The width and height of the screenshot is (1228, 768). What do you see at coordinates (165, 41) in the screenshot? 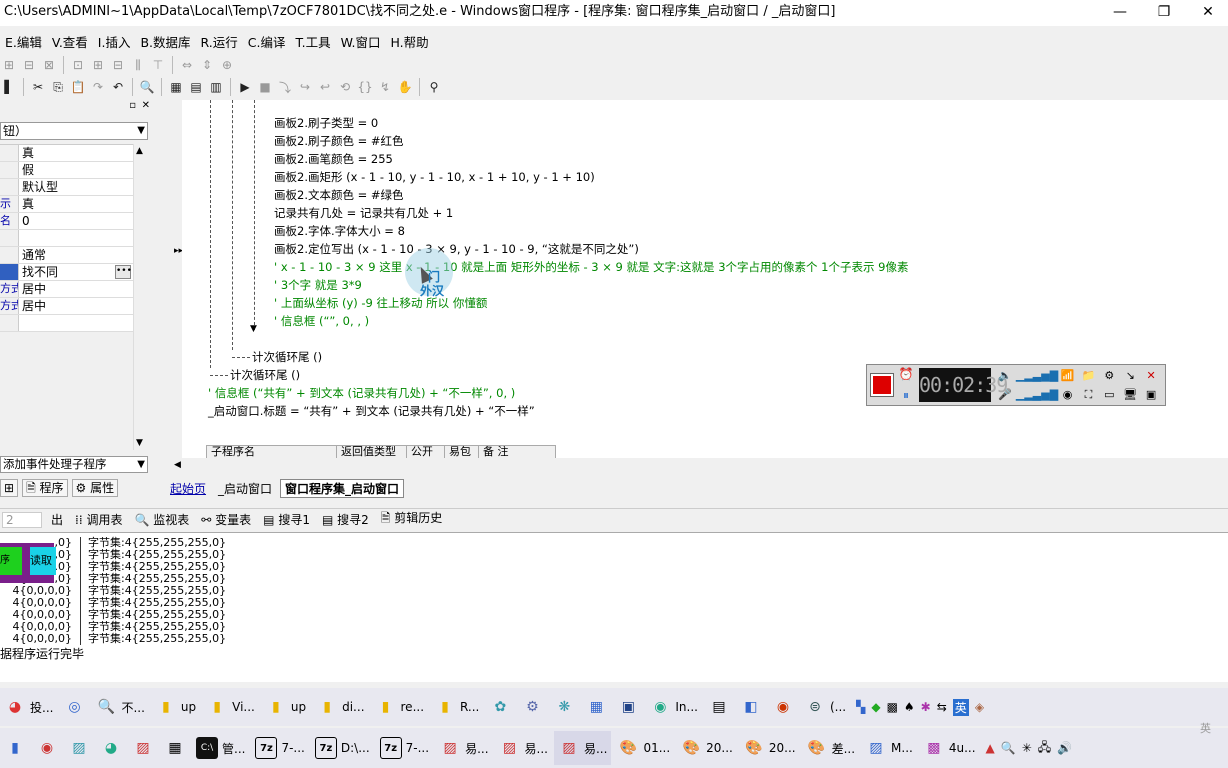
I see `menu-database: B.数据库` at bounding box center [165, 41].